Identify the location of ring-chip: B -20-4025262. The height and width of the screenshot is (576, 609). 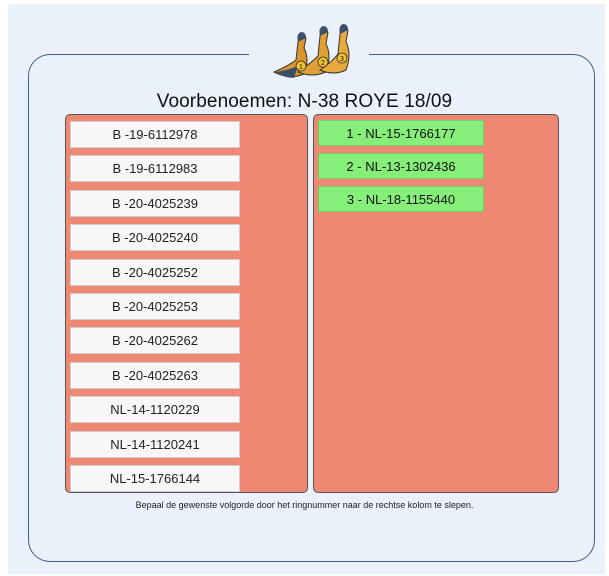
(155, 341).